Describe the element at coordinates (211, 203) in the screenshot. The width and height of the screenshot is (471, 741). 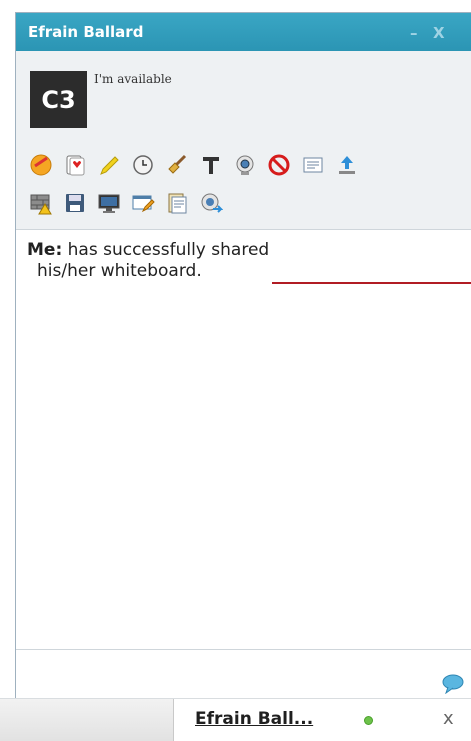
I see `webcam-share-icon` at that location.